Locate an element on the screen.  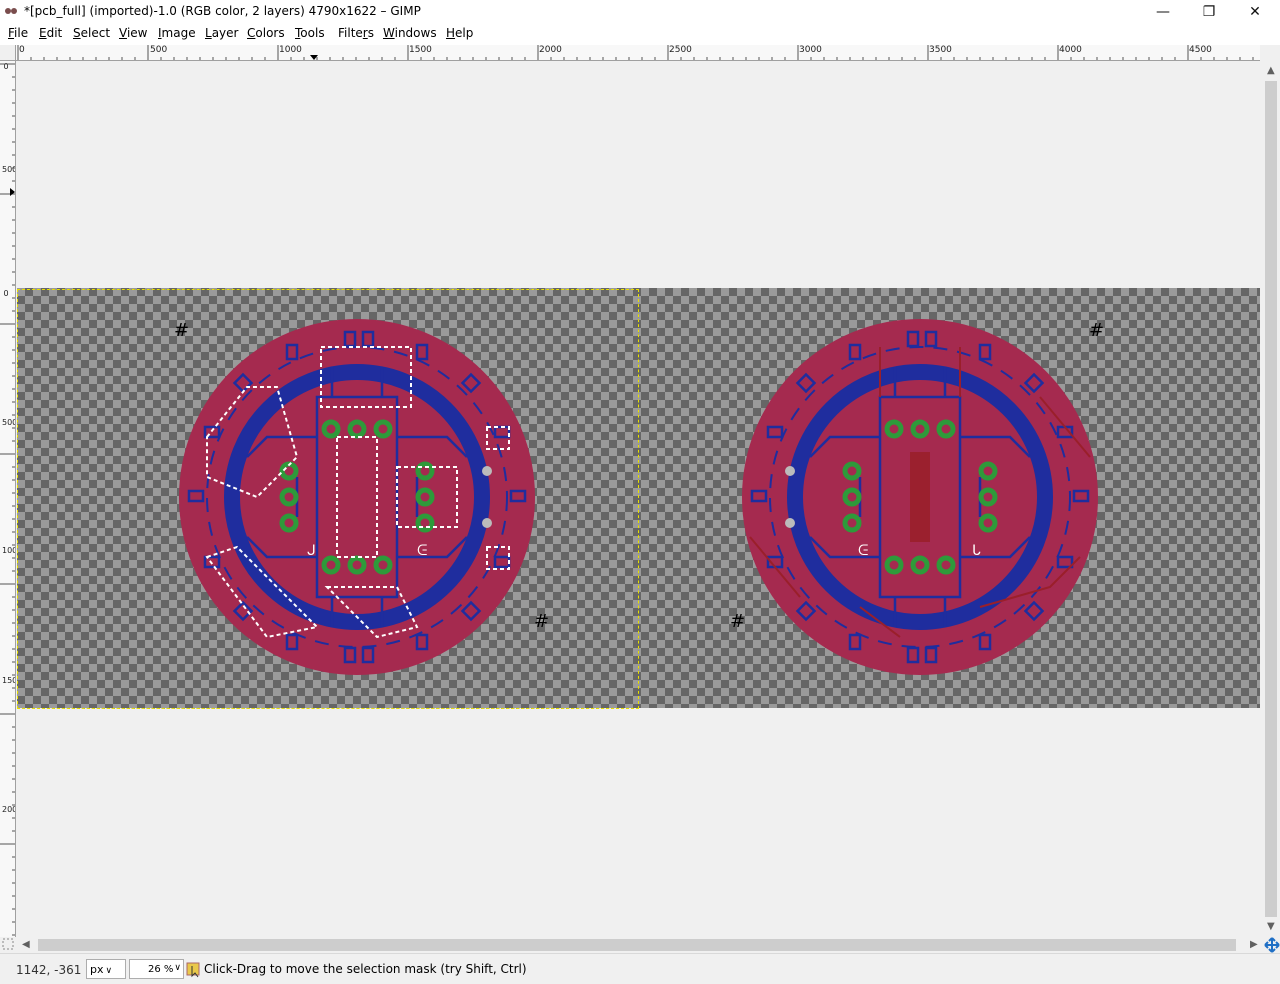
zoom-dropdown: 26 % ∨ is located at coordinates (156, 969).